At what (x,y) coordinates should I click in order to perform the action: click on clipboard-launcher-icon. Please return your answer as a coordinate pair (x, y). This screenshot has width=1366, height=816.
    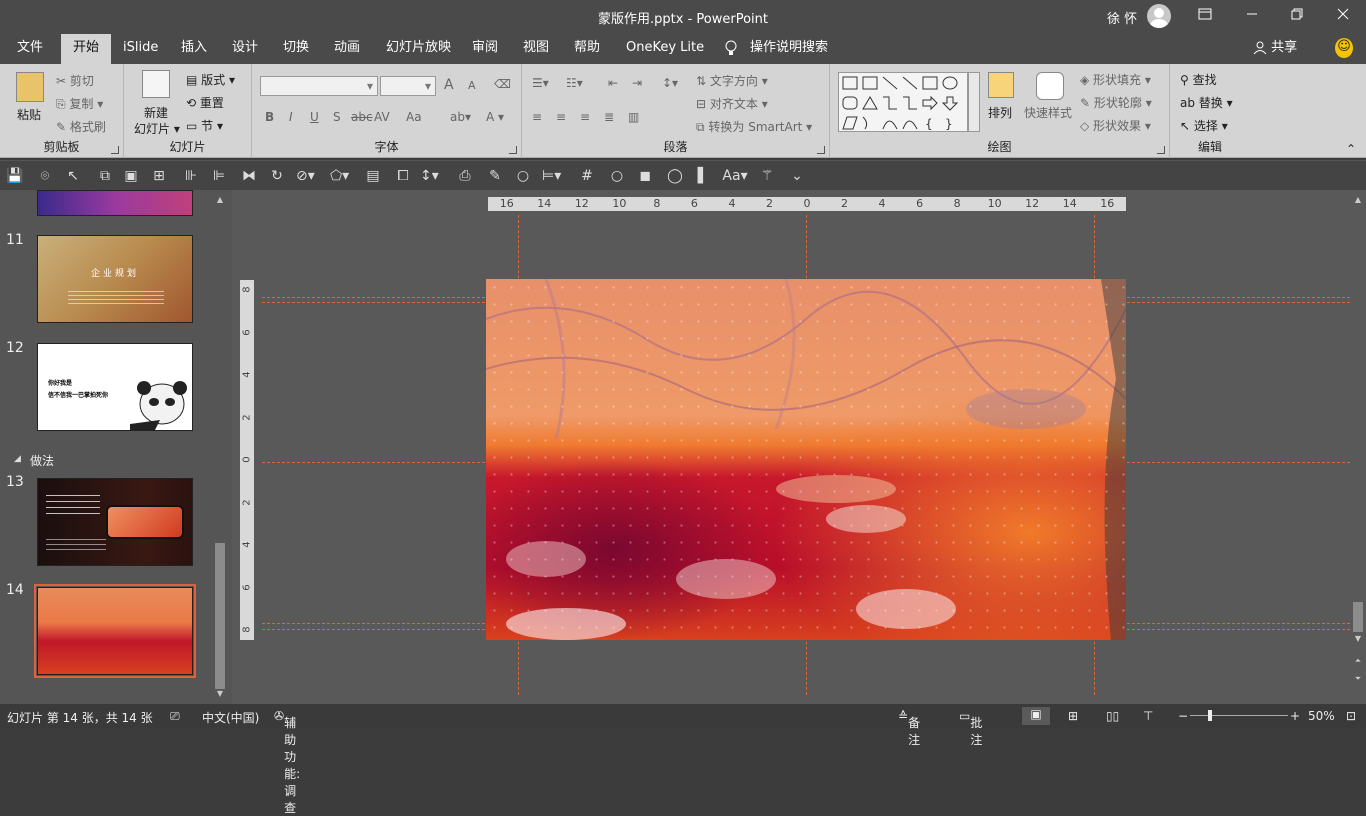
    Looking at the image, I should click on (115, 150).